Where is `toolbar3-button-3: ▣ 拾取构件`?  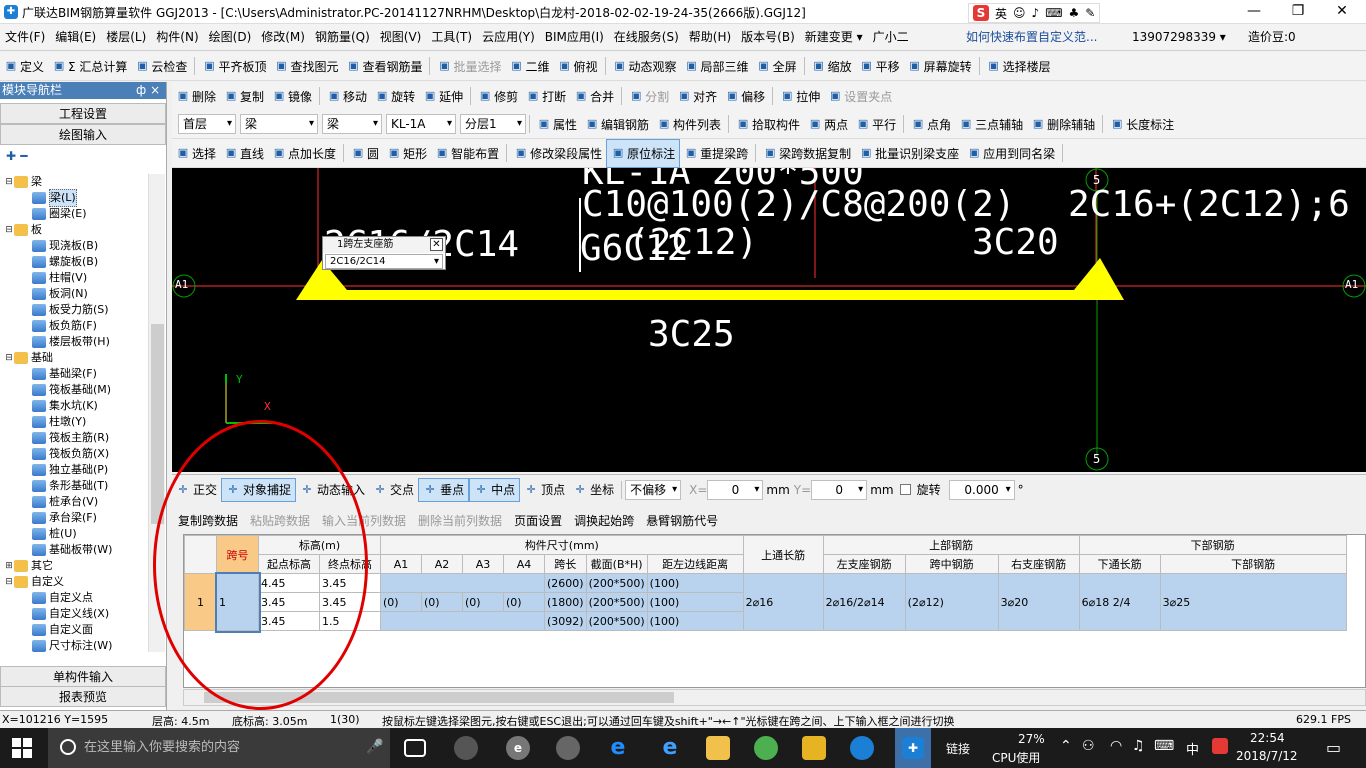
toolbar3-button-3: ▣ 拾取构件 is located at coordinates (768, 124).